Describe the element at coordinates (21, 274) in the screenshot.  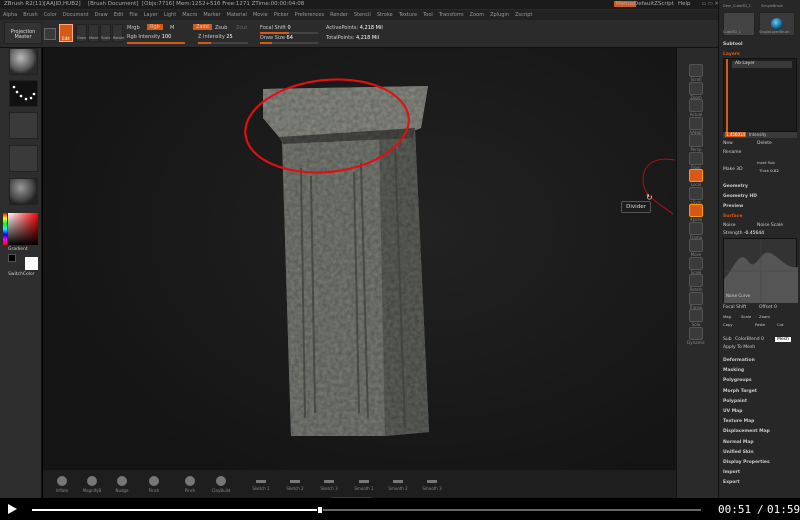
I see `switch-color-label: SwitchColor` at that location.